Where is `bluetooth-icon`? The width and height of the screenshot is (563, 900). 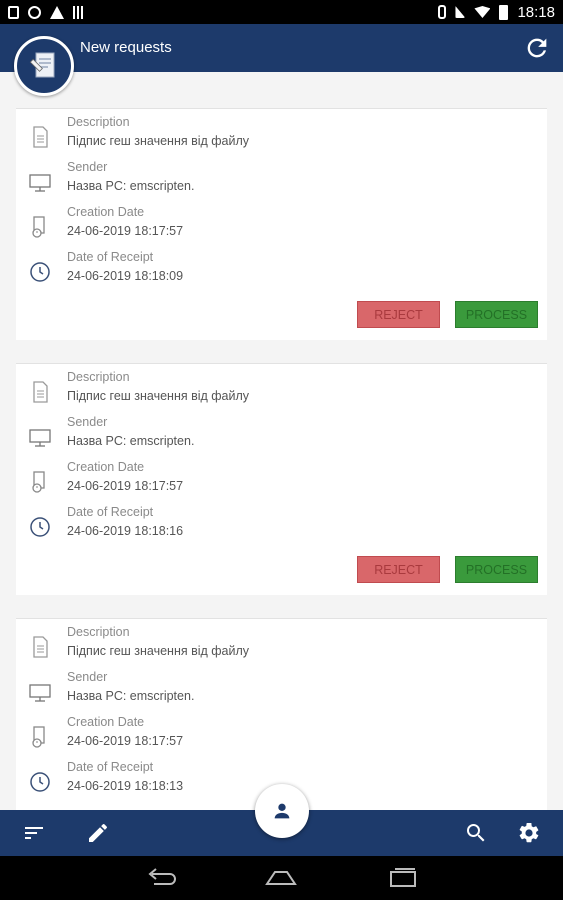
bluetooth-icon is located at coordinates (442, 12).